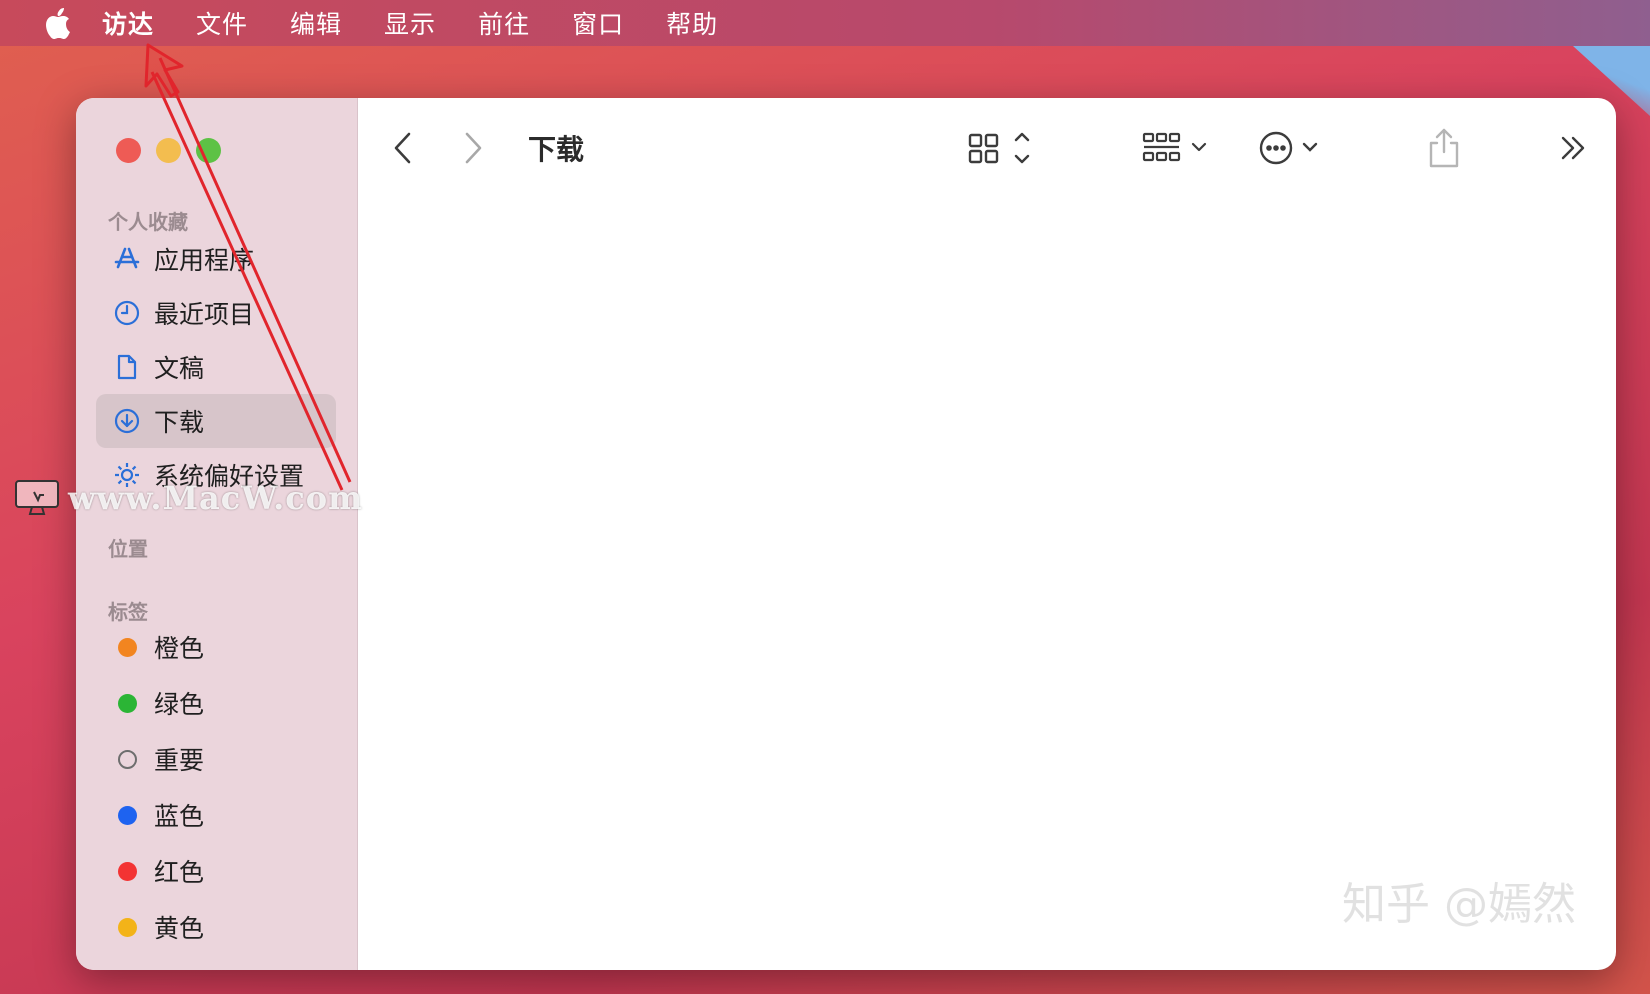 The image size is (1650, 994). Describe the element at coordinates (179, 368) in the screenshot. I see `sidebar-item-label: 文稿` at that location.